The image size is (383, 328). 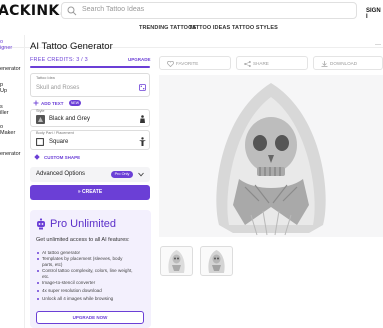 I want to click on nav-tattoo-styles: TATTOO STYLES, so click(x=255, y=28).